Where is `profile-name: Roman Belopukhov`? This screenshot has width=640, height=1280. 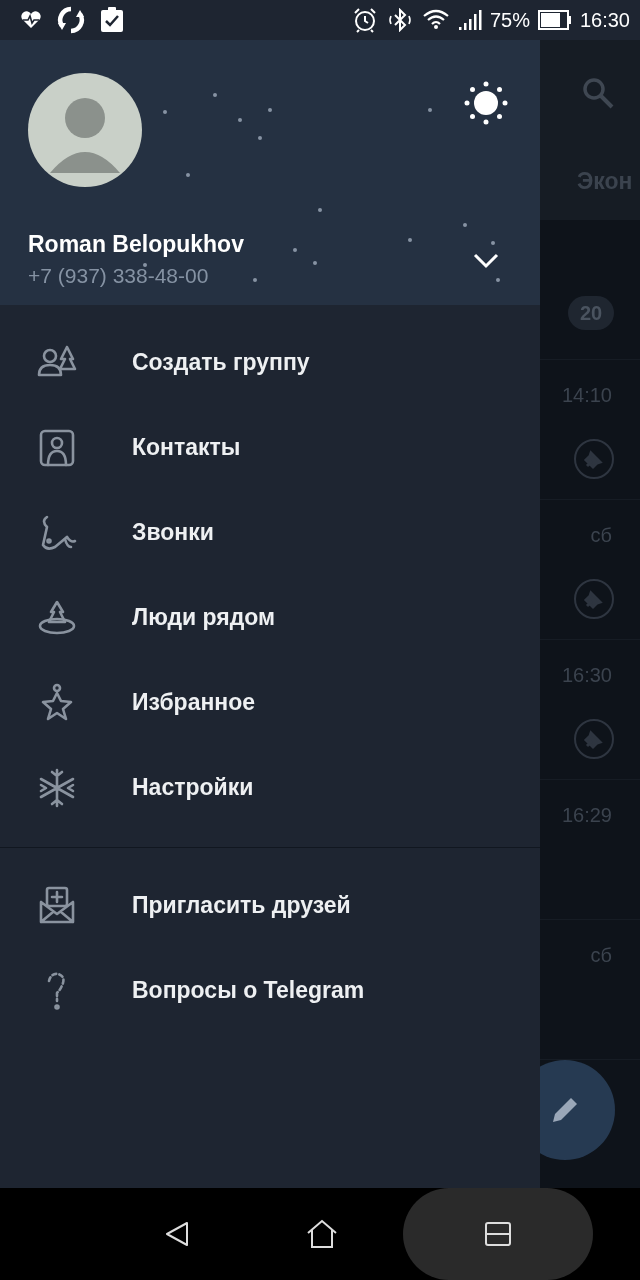 profile-name: Roman Belopukhov is located at coordinates (136, 244).